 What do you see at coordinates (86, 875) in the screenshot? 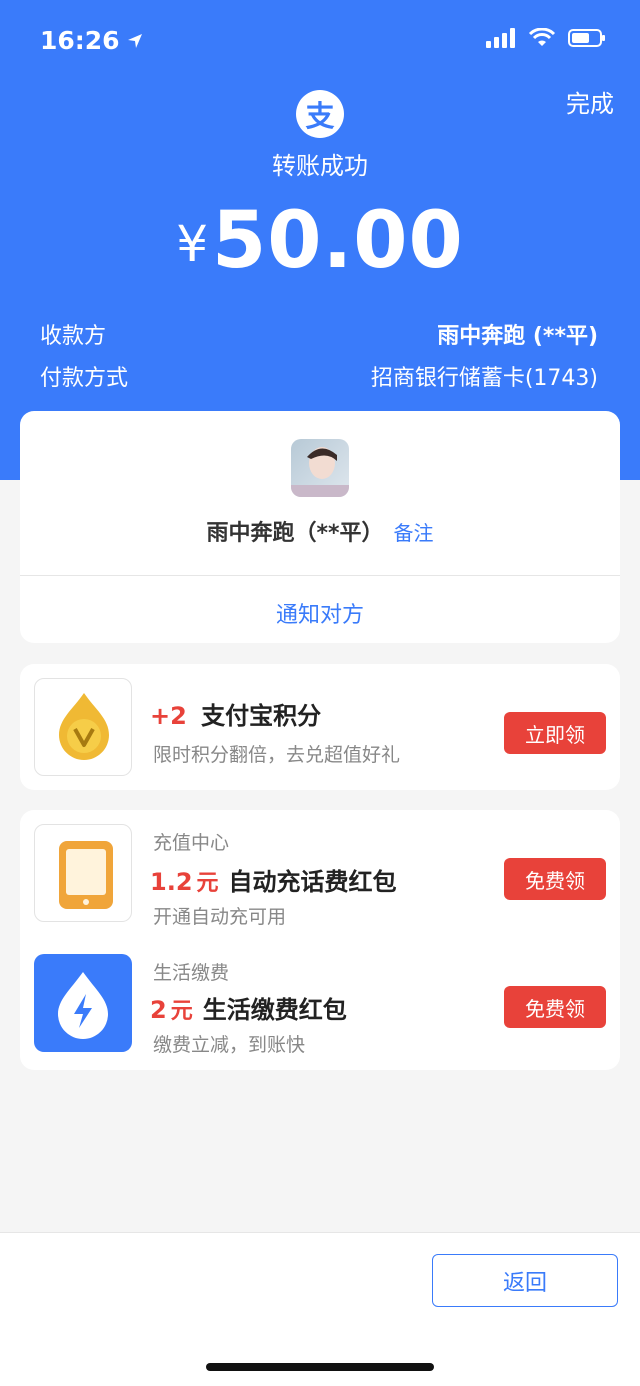
I see `phone-icon` at bounding box center [86, 875].